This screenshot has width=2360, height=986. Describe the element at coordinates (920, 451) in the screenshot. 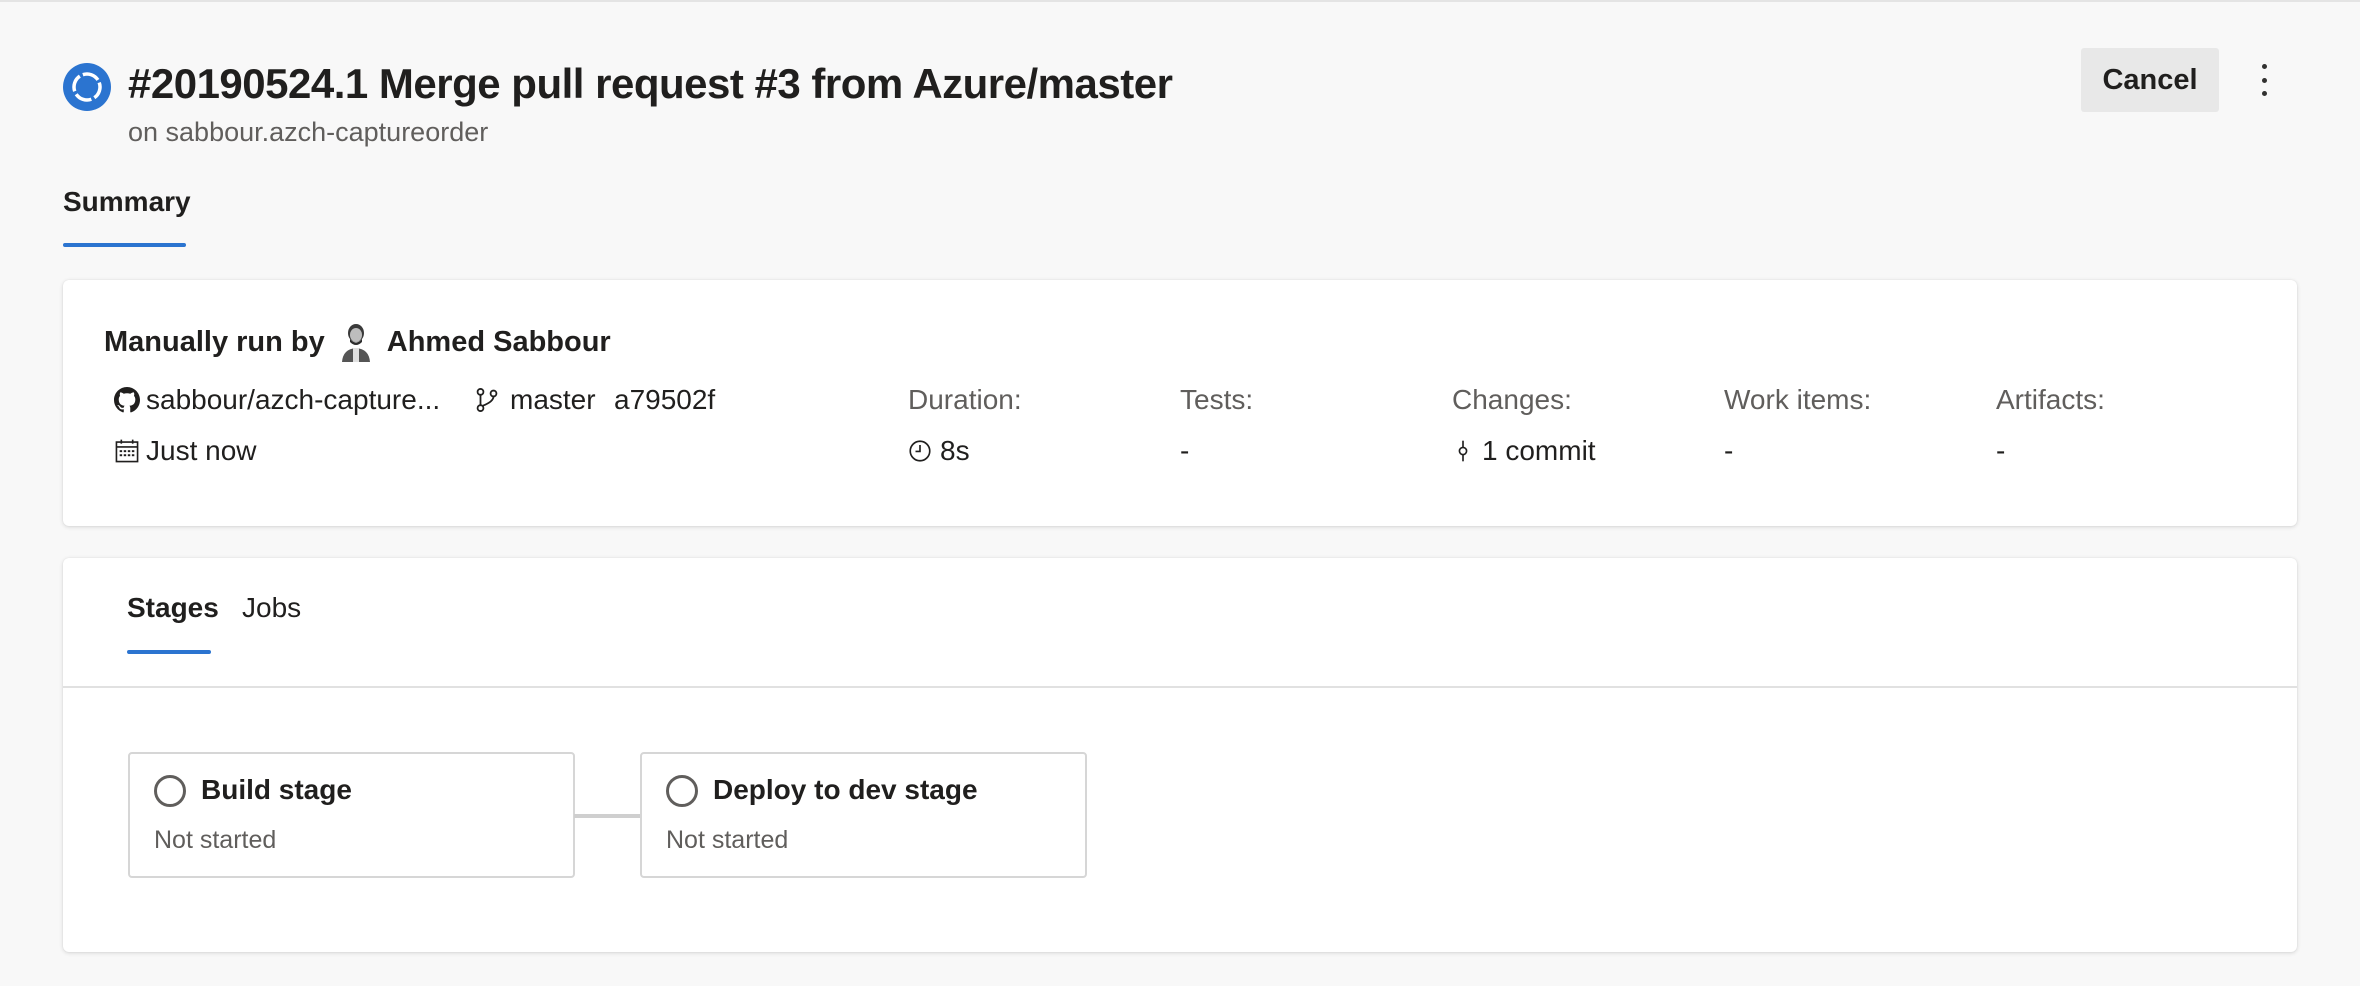

I see `clock-icon` at that location.